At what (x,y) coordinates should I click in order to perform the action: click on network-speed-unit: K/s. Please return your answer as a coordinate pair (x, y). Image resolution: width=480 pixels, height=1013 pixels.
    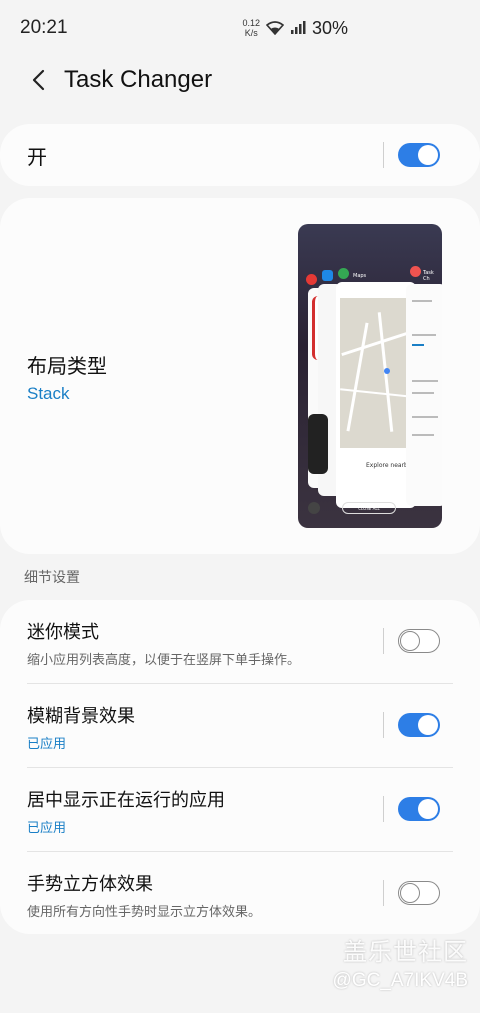
    Looking at the image, I should click on (251, 33).